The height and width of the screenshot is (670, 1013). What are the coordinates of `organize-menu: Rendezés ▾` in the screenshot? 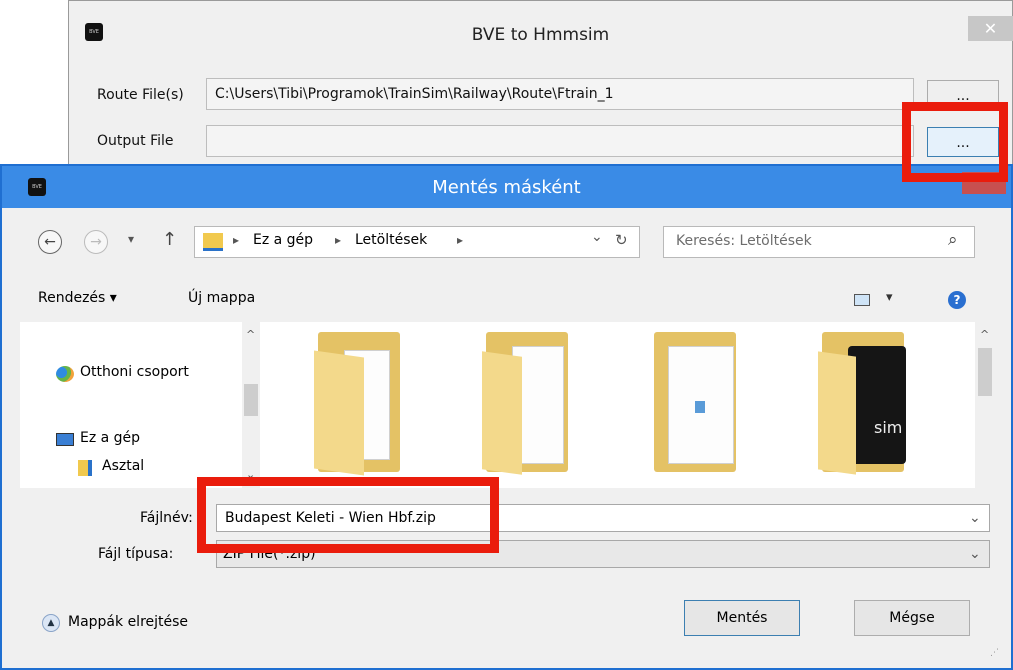 It's located at (77, 298).